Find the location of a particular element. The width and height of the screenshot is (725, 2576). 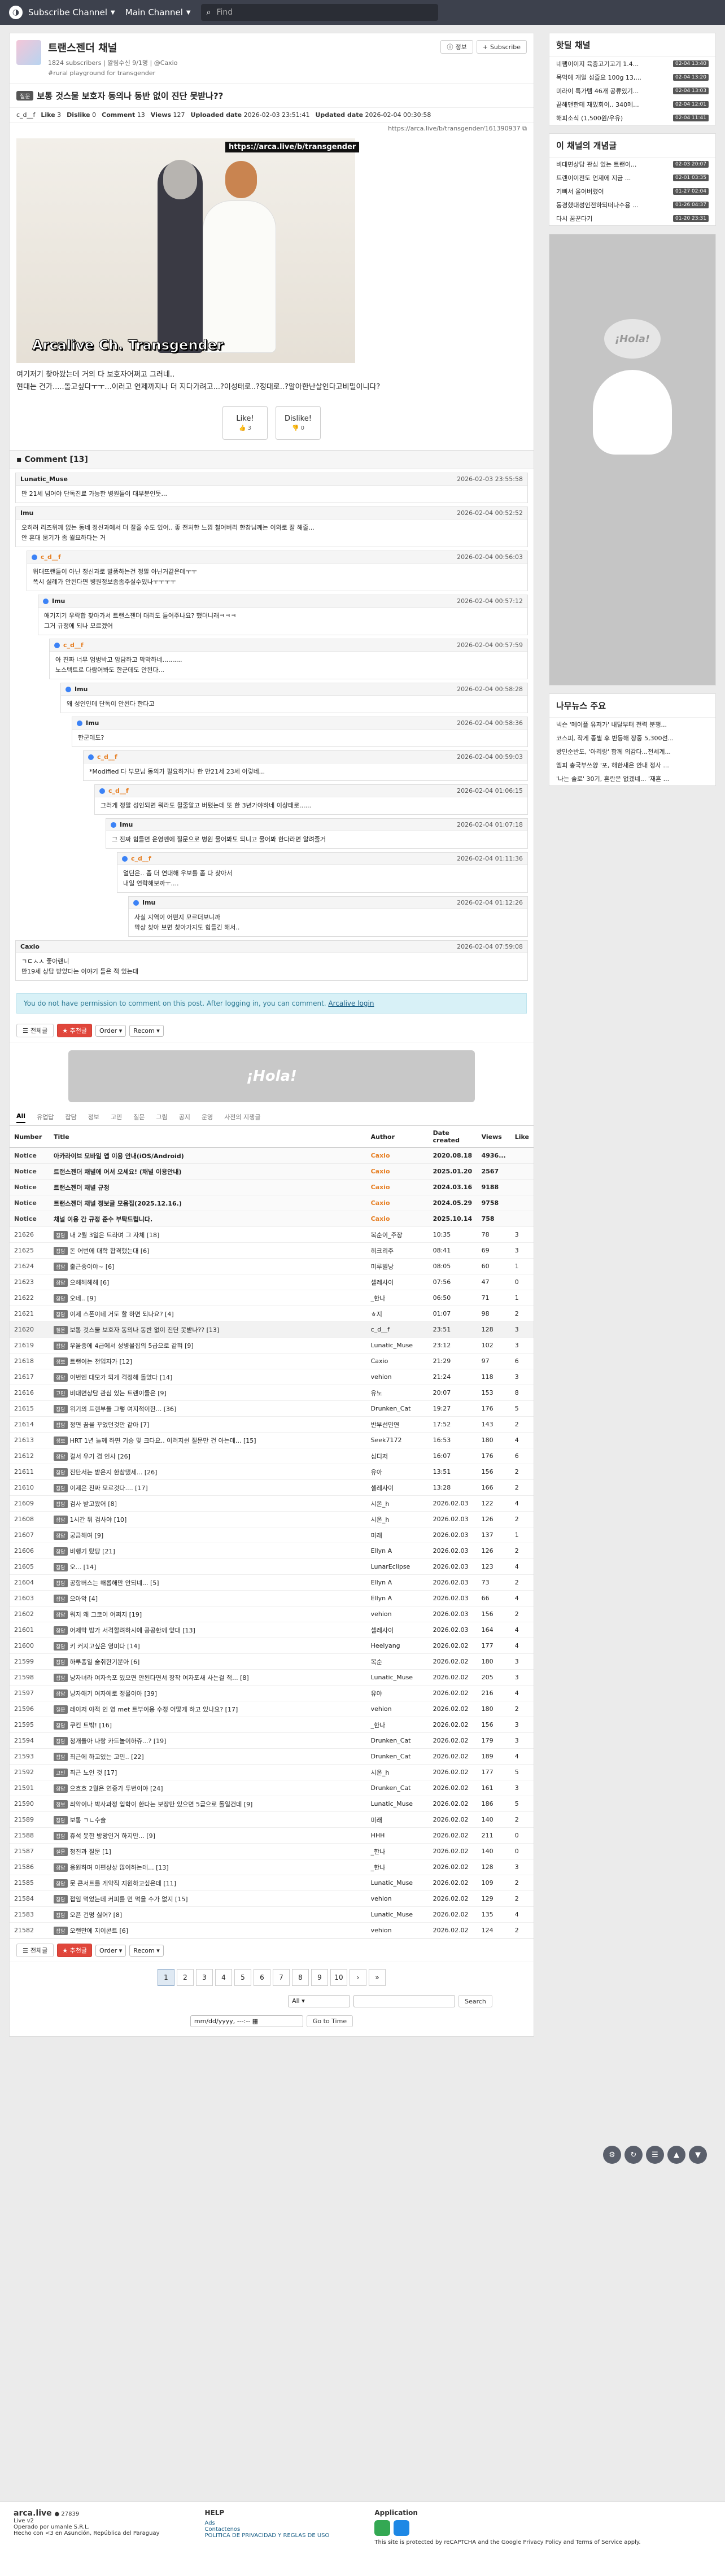

row-title: 걸서 우기 겸 인사 [26] is located at coordinates (100, 1457).